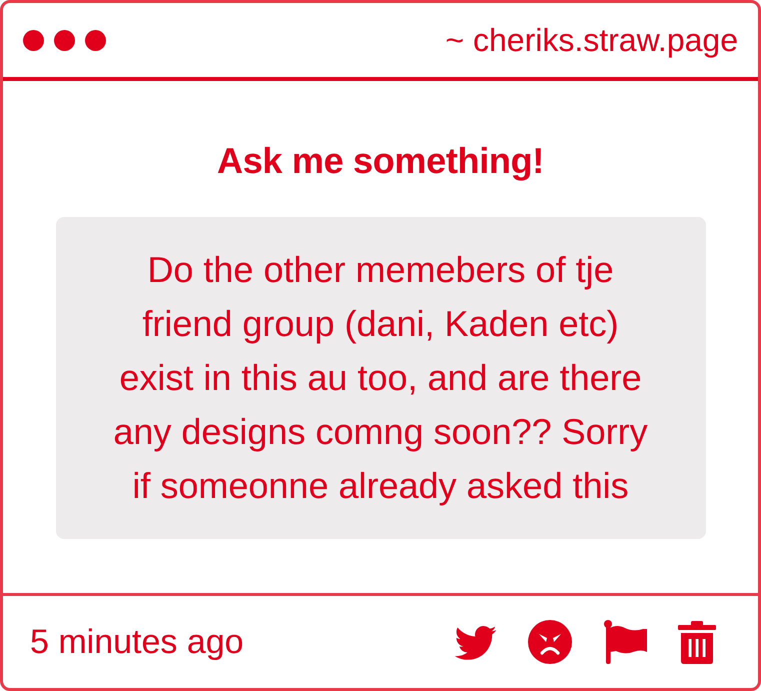  I want to click on flag-icon, so click(625, 642).